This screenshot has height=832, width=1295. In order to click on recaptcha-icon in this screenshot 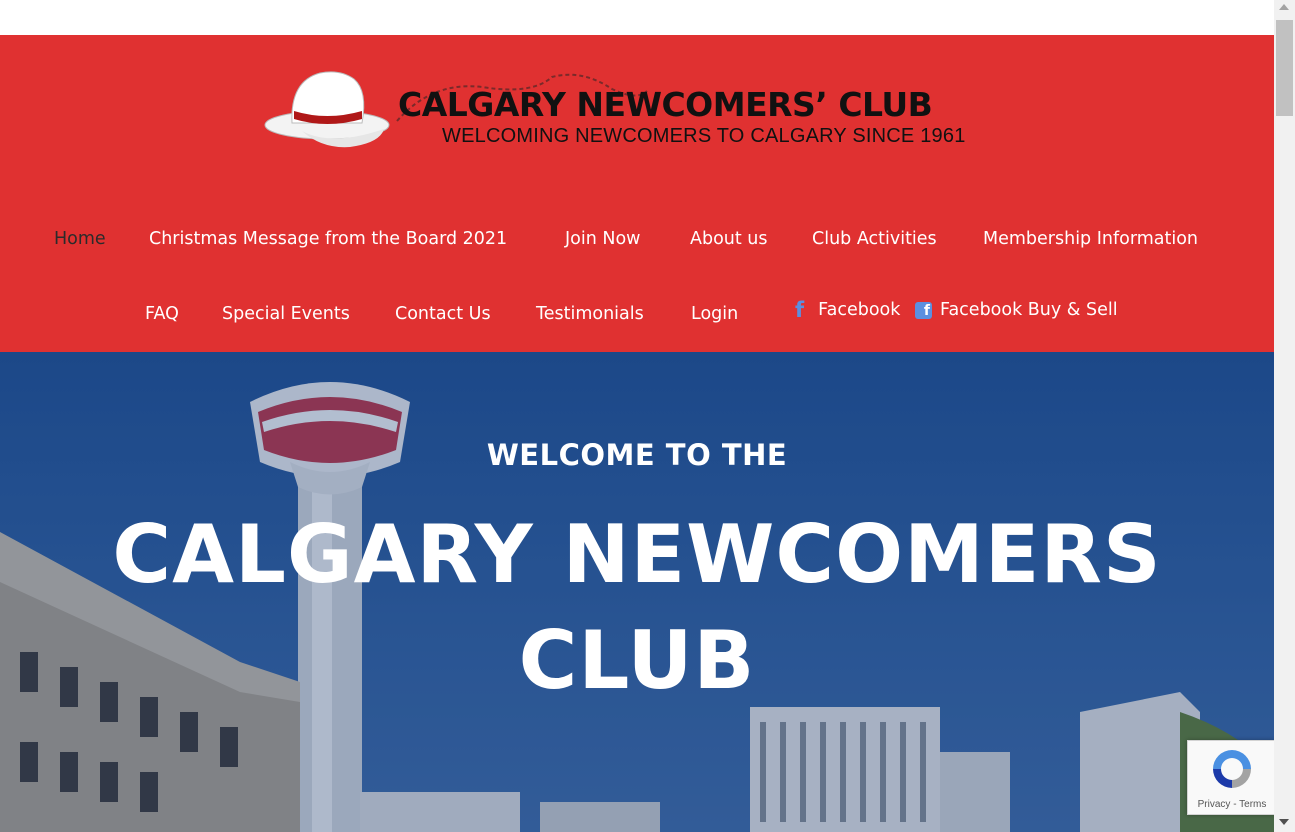, I will do `click(1232, 769)`.